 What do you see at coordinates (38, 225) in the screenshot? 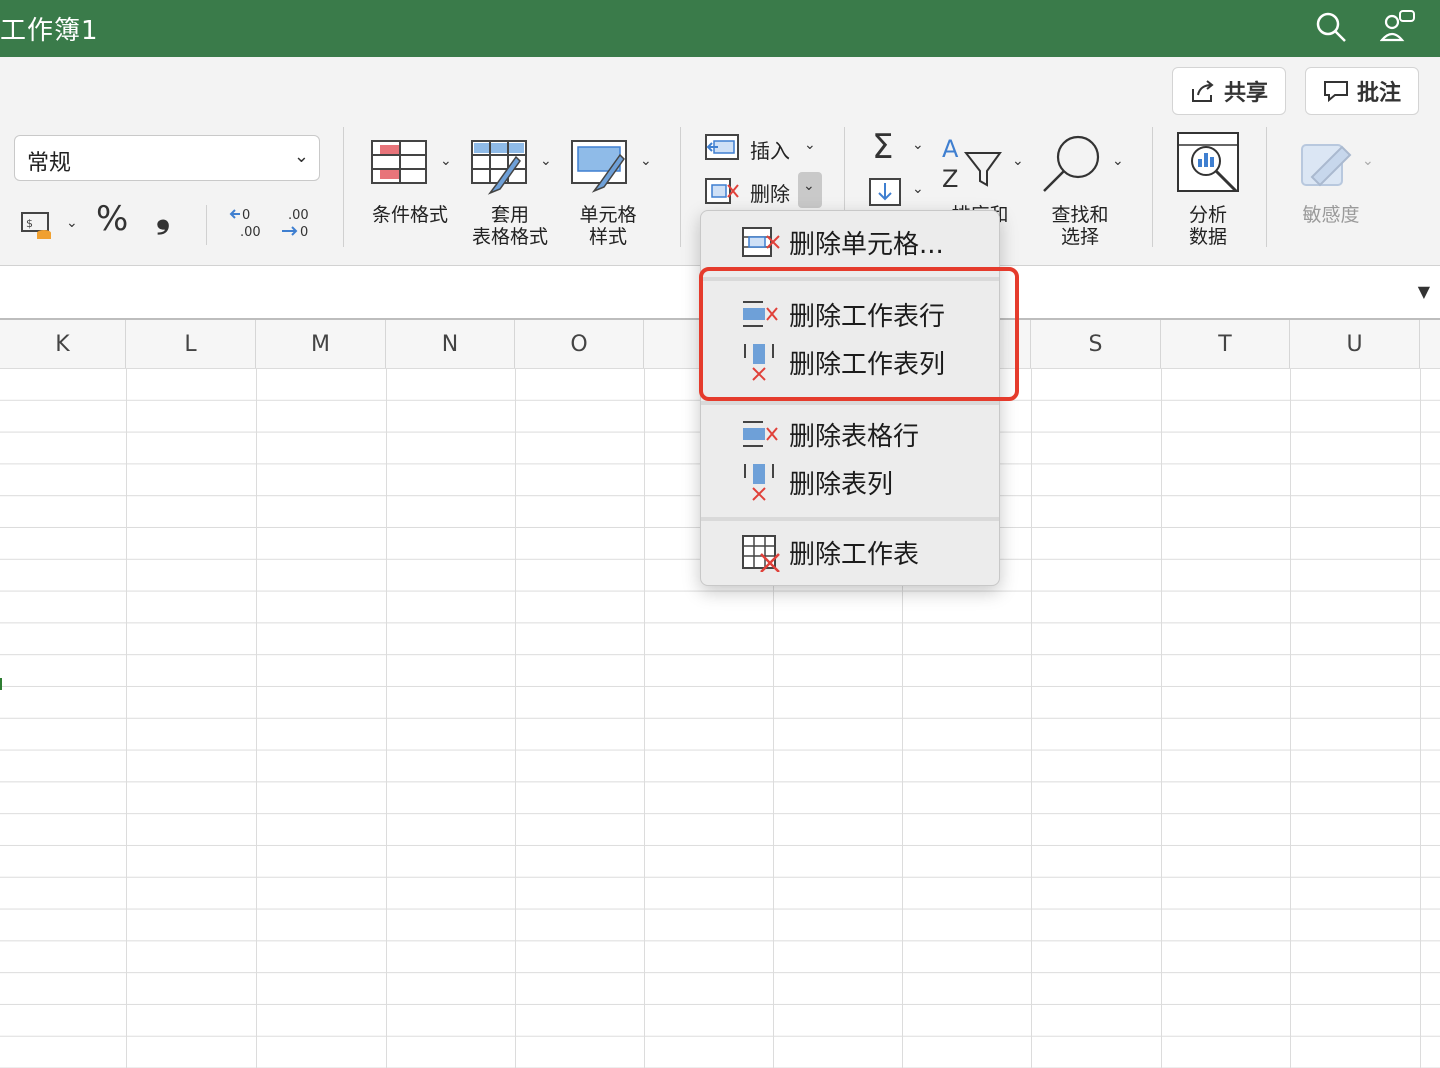
I see `accounting-format-icon: $` at bounding box center [38, 225].